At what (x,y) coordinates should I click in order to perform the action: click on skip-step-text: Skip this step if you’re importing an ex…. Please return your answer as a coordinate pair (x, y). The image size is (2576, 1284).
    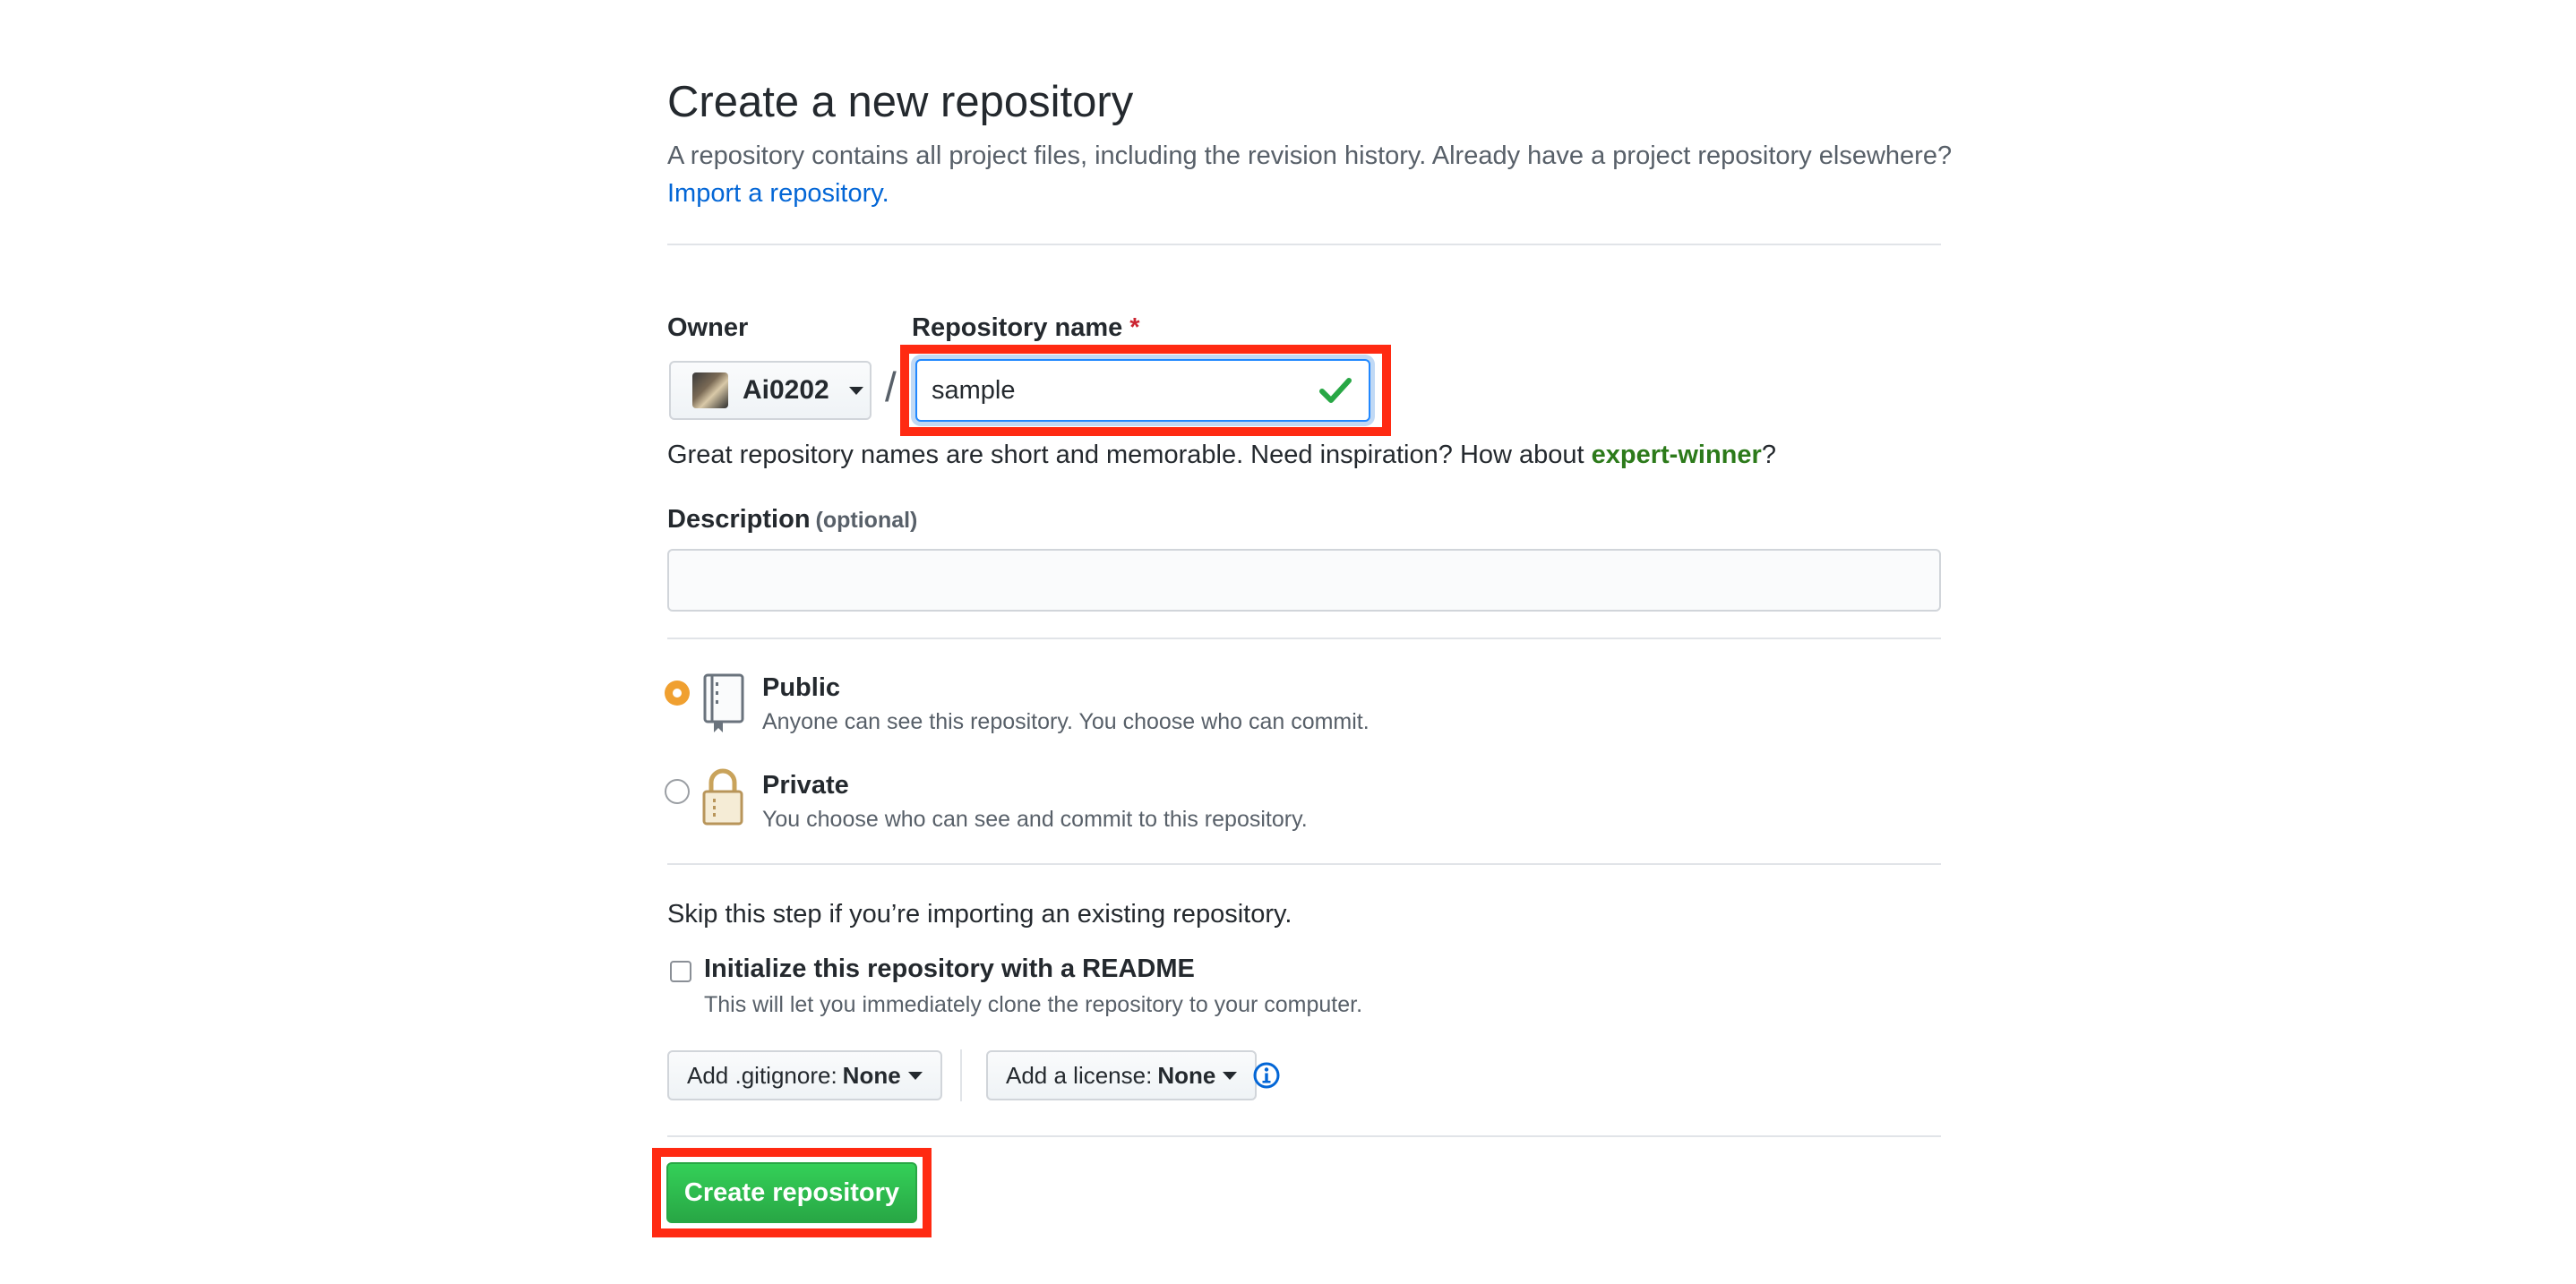
    Looking at the image, I should click on (979, 914).